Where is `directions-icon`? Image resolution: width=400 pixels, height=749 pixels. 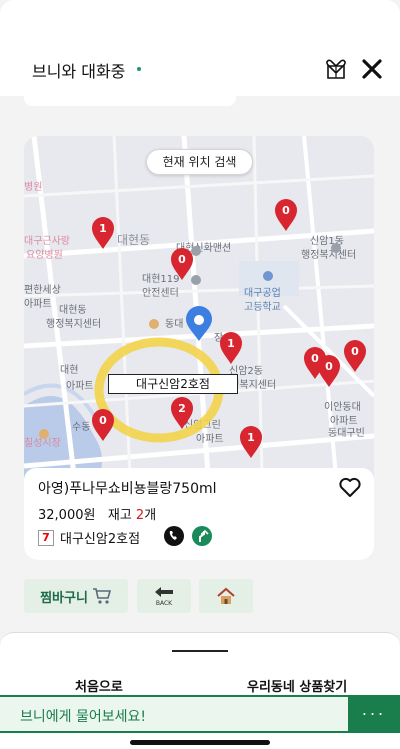 directions-icon is located at coordinates (202, 536).